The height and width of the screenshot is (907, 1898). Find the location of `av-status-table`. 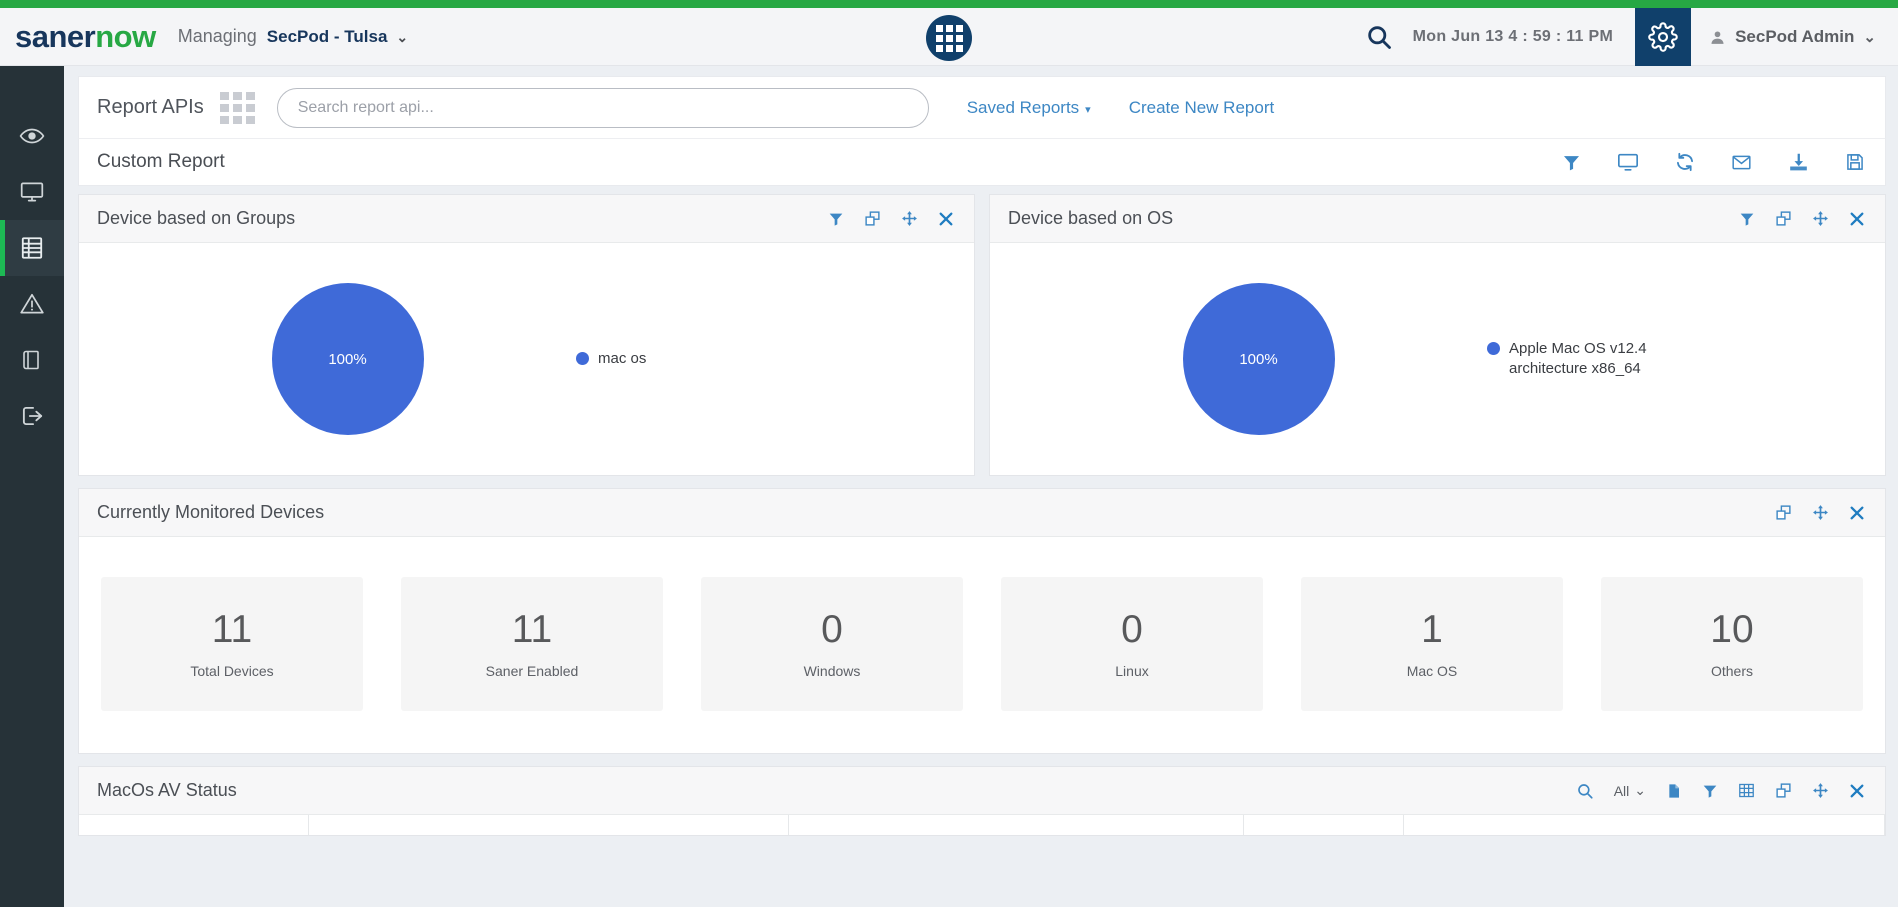

av-status-table is located at coordinates (982, 825).